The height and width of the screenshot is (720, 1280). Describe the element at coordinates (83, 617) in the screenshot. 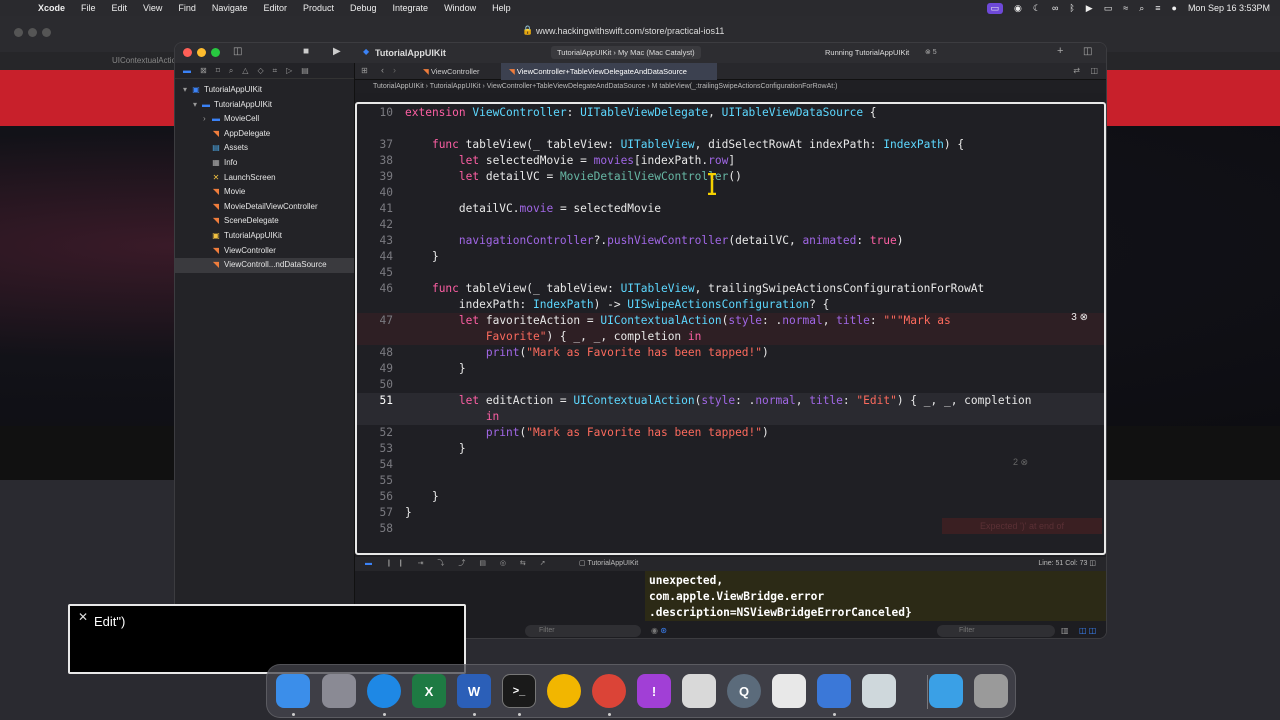

I see `close-icon: ✕` at that location.